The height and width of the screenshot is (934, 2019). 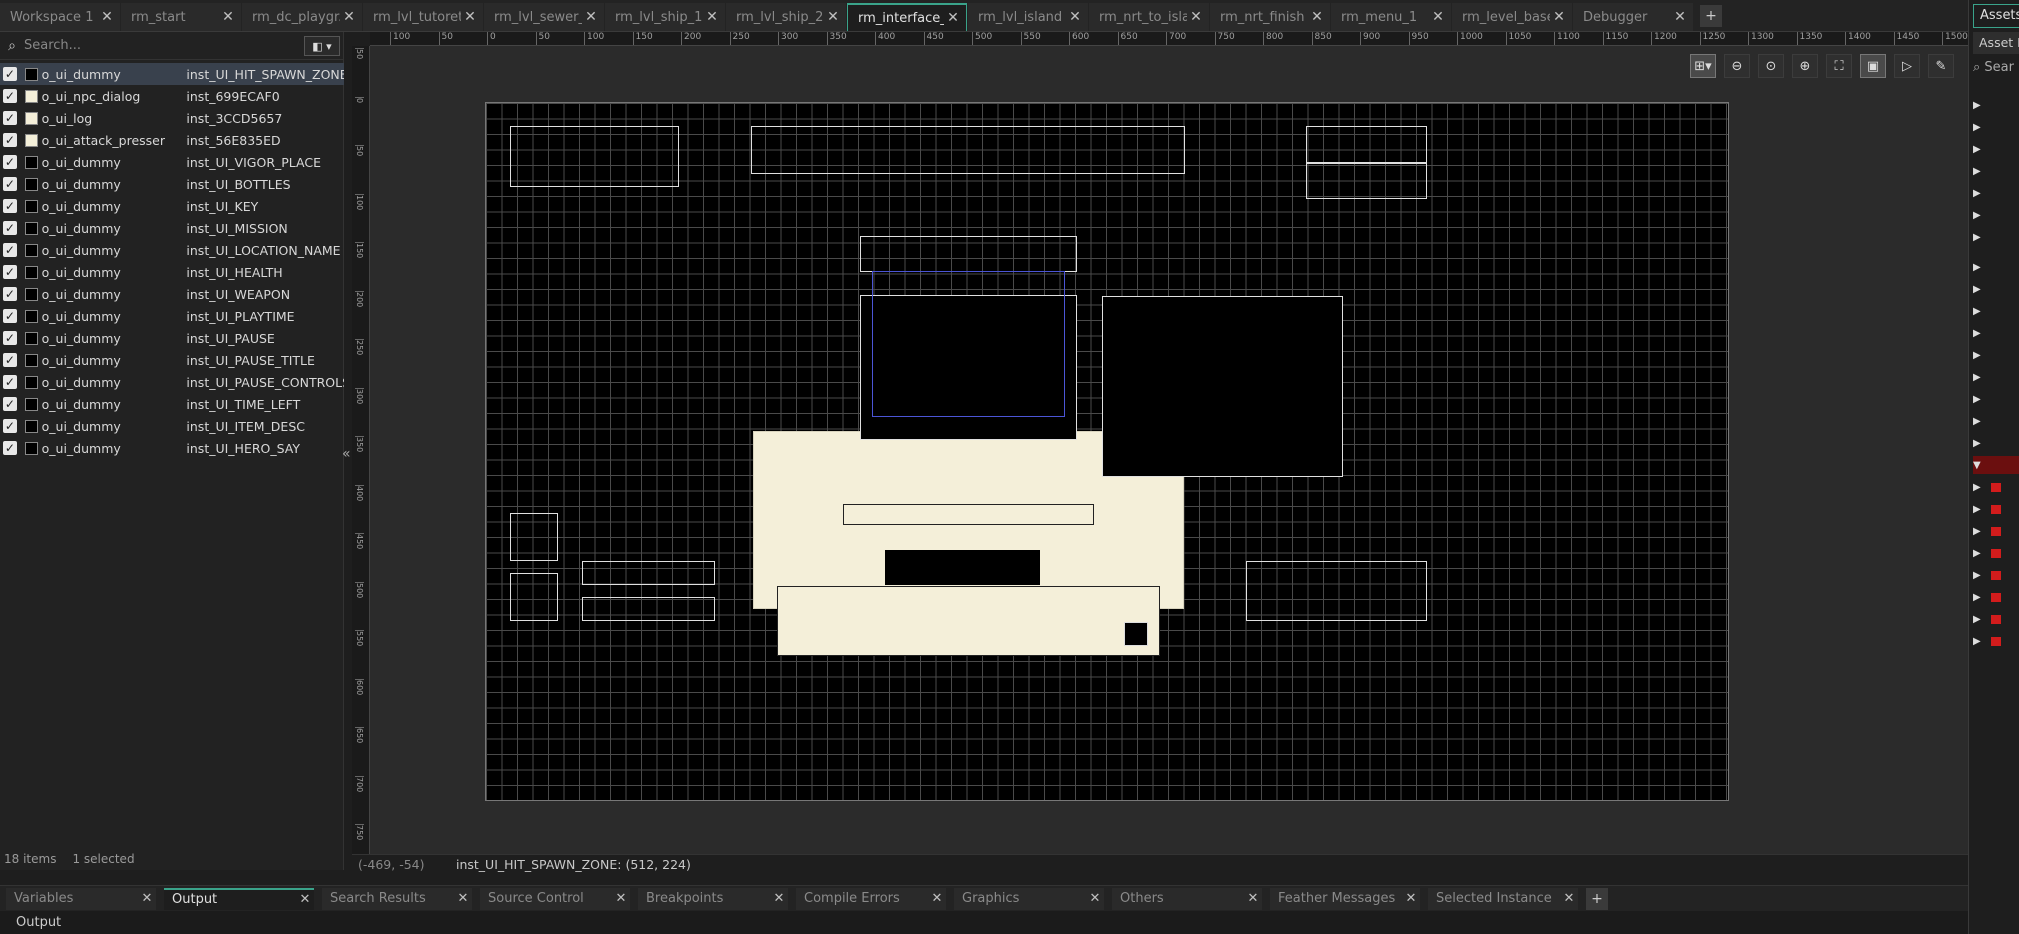 I want to click on room-tab: Debugger ✕, so click(x=1633, y=17).